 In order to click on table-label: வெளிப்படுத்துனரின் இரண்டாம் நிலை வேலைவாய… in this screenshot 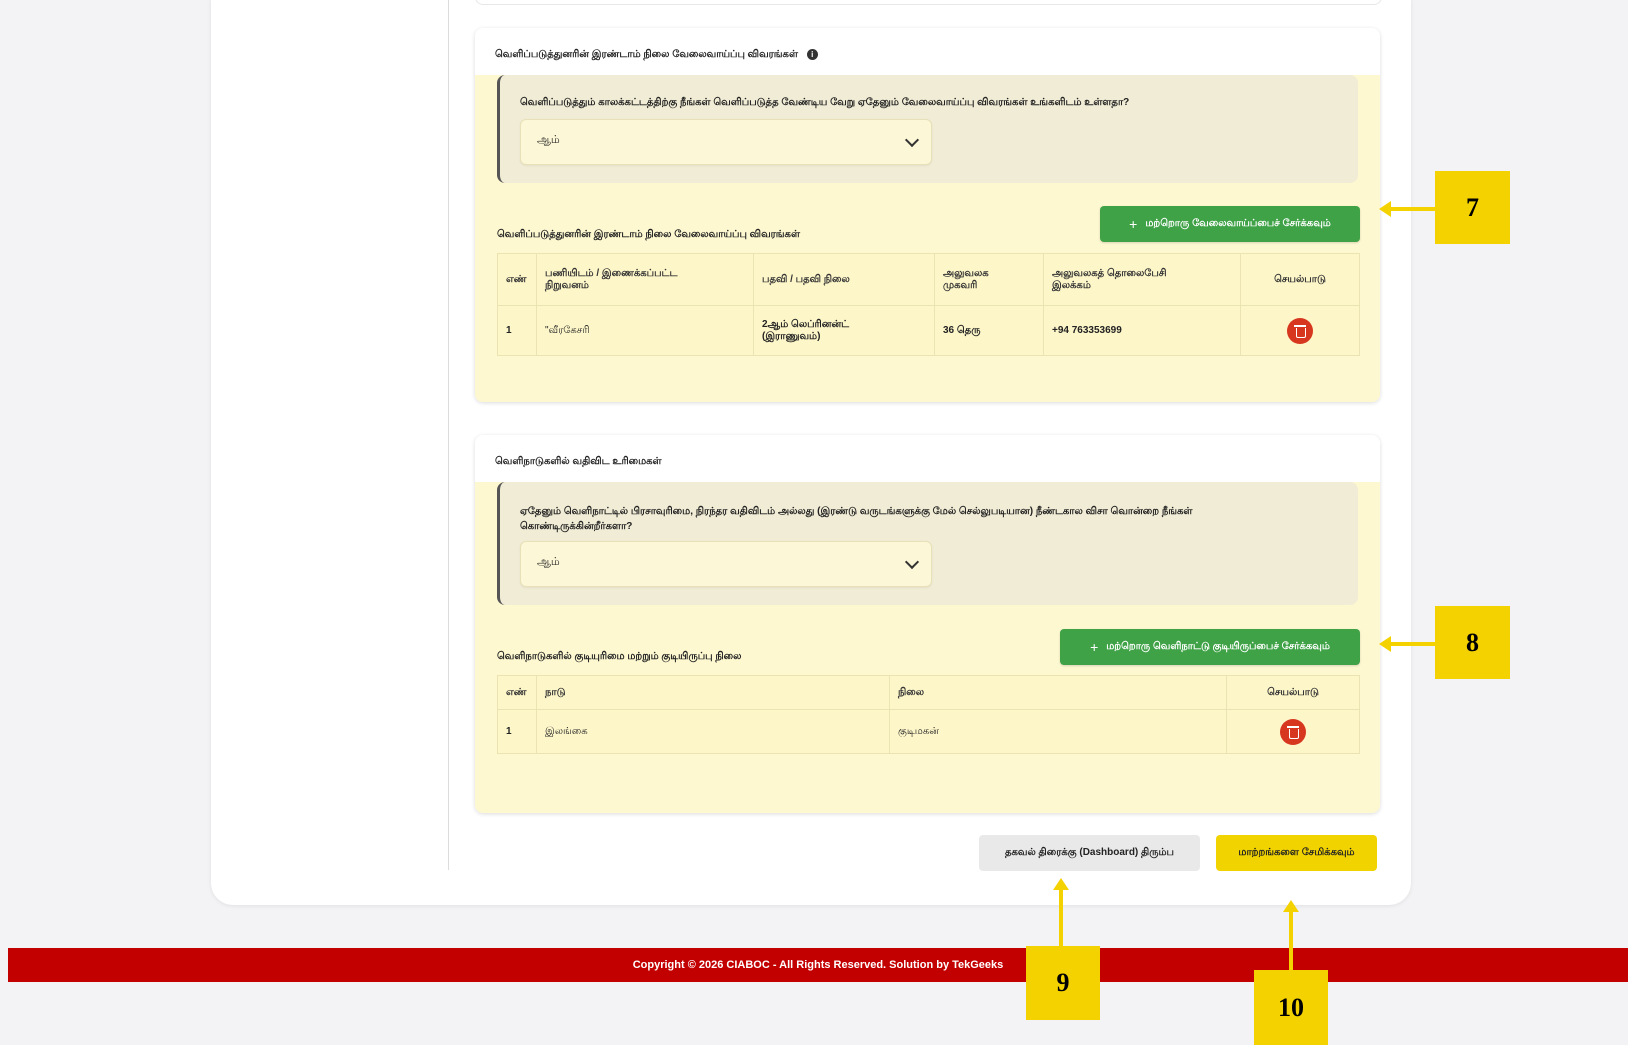, I will do `click(648, 234)`.